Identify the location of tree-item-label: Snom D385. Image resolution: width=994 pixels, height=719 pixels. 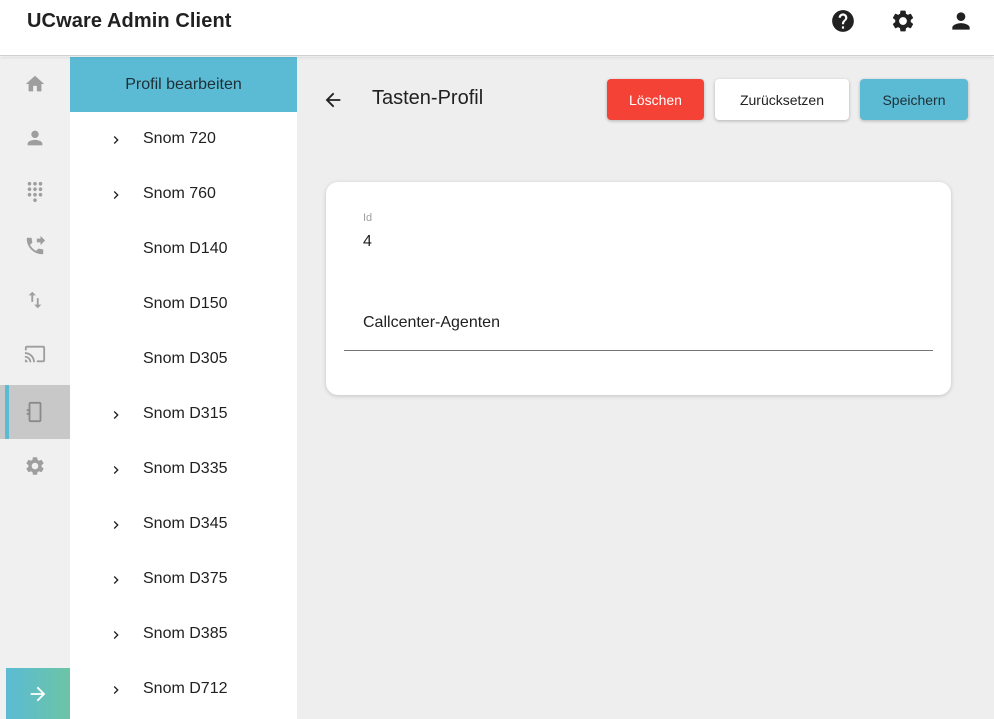
(185, 633).